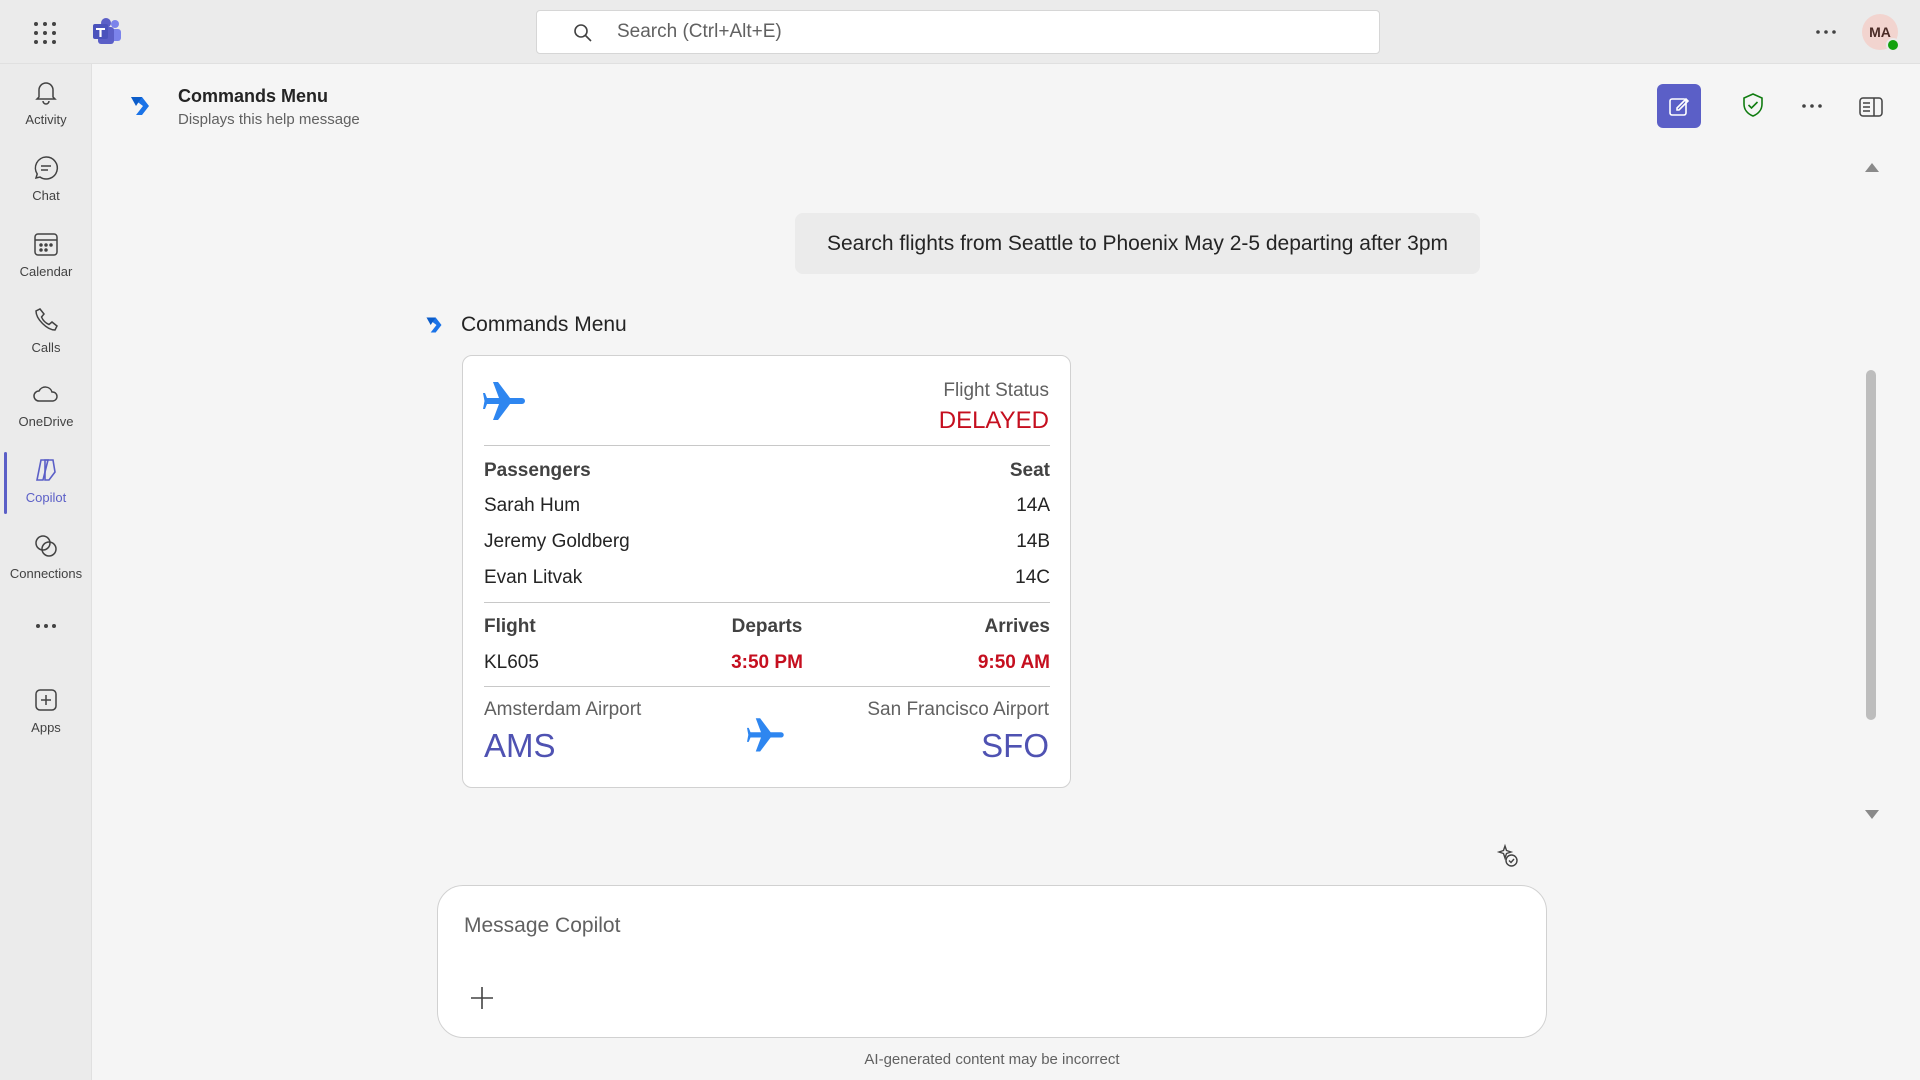  Describe the element at coordinates (46, 727) in the screenshot. I see `rail-label: Apps` at that location.